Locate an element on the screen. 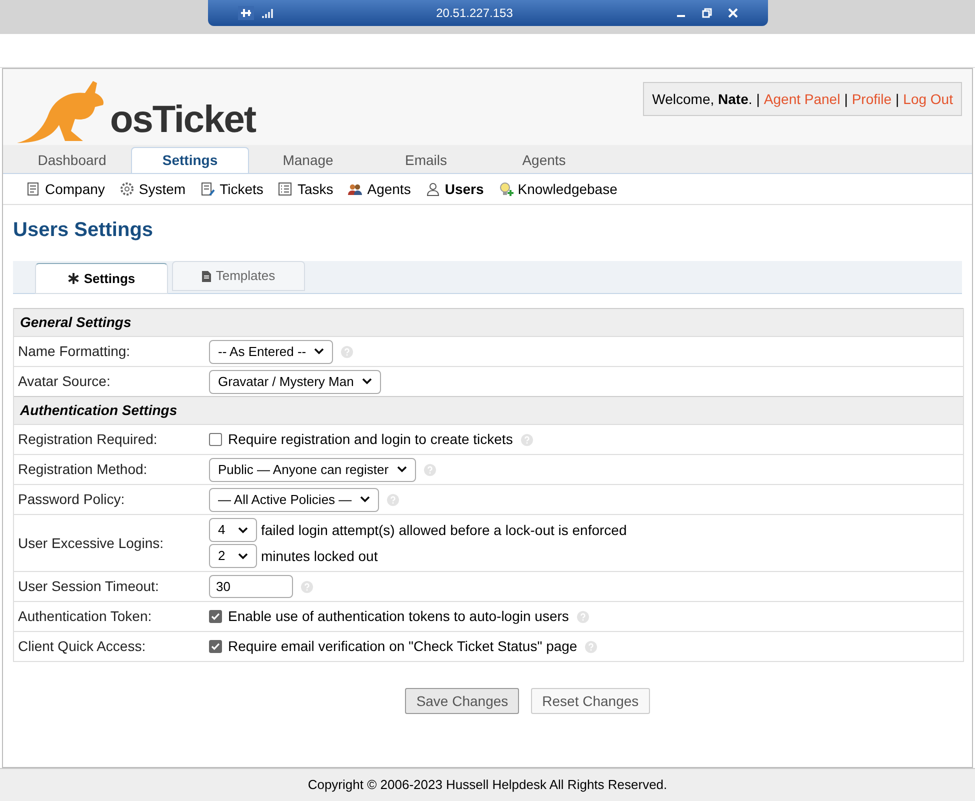  asterisk-icon is located at coordinates (73, 278).